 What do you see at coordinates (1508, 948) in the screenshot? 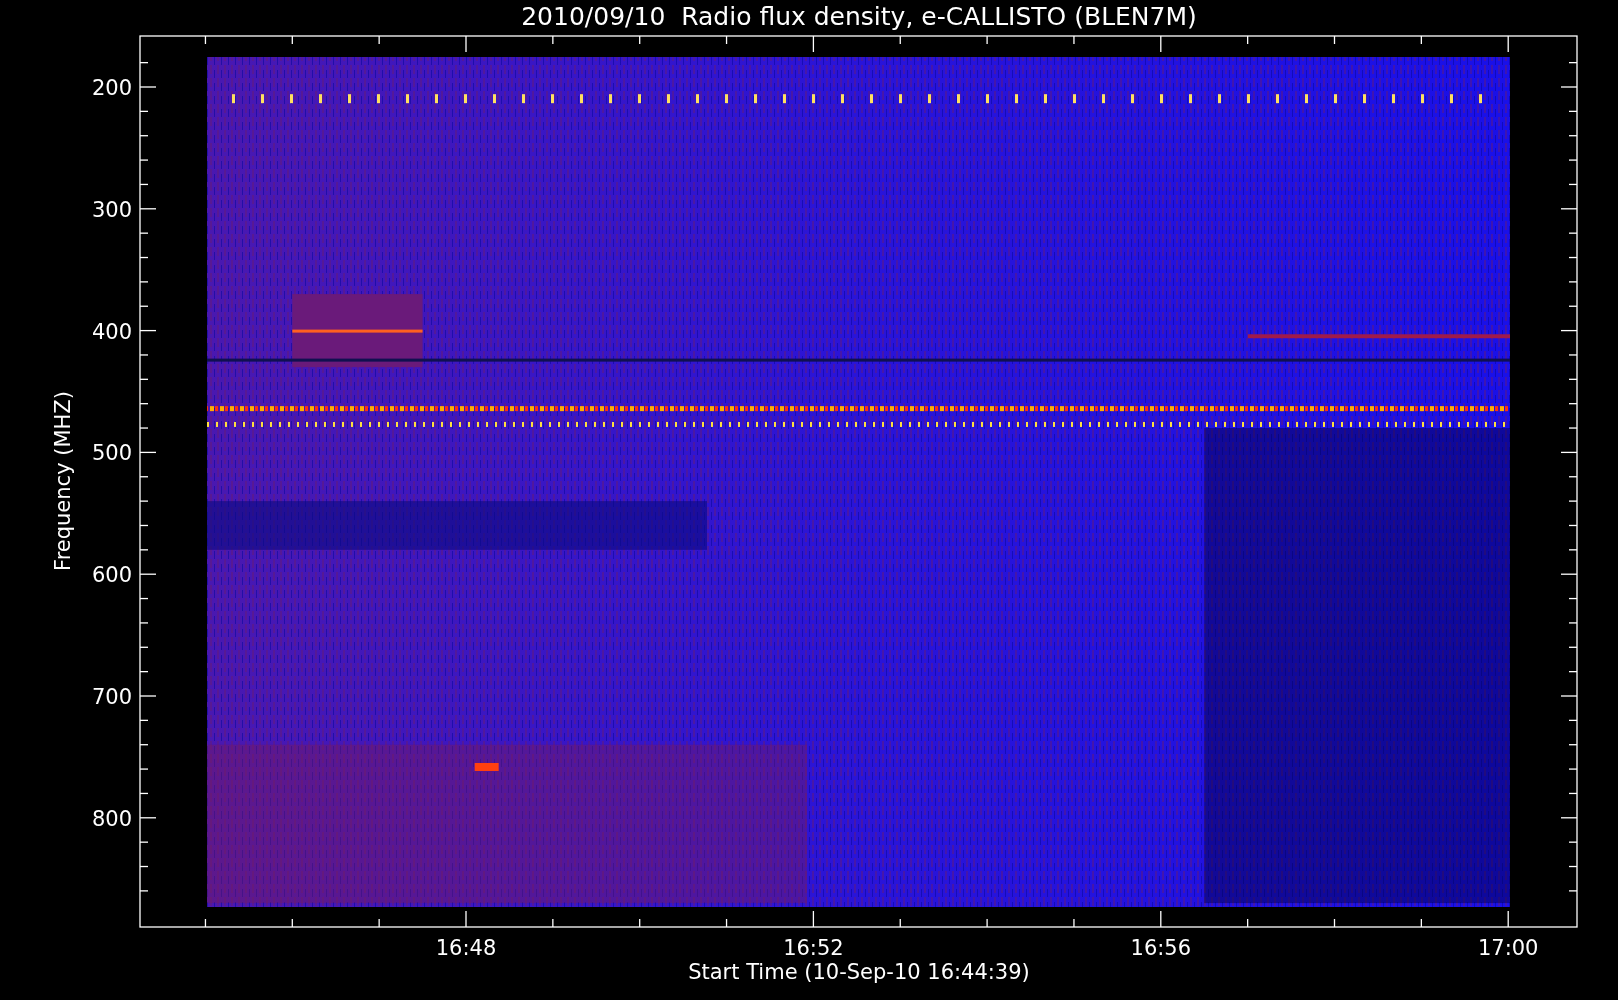
I see `tick-label: 17:00` at bounding box center [1508, 948].